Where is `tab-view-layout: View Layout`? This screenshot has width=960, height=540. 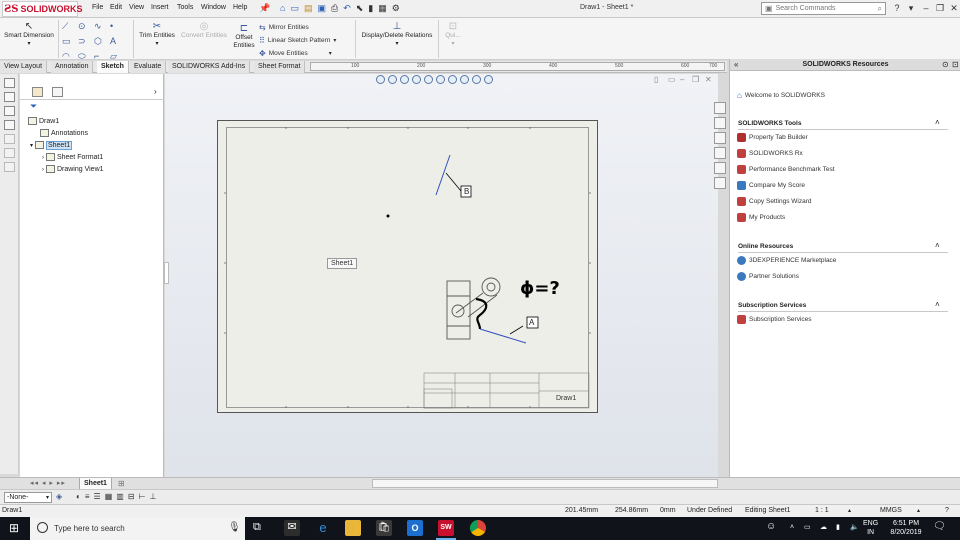
tab-view-layout: View Layout is located at coordinates (24, 67).